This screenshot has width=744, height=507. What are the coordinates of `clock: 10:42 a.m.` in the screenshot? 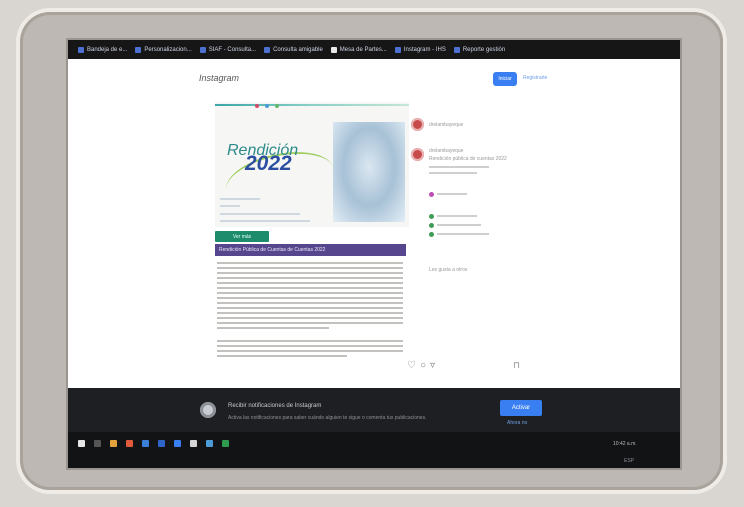 It's located at (625, 444).